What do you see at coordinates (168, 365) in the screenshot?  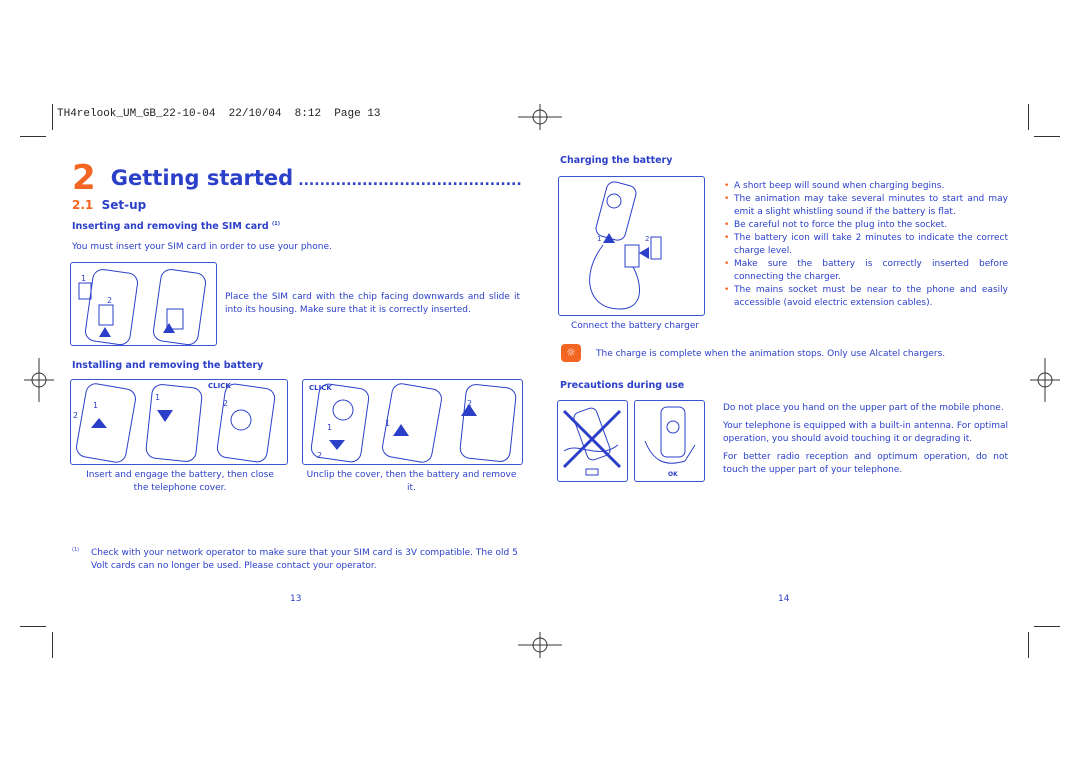 I see `battery-heading: Installing and removing the battery` at bounding box center [168, 365].